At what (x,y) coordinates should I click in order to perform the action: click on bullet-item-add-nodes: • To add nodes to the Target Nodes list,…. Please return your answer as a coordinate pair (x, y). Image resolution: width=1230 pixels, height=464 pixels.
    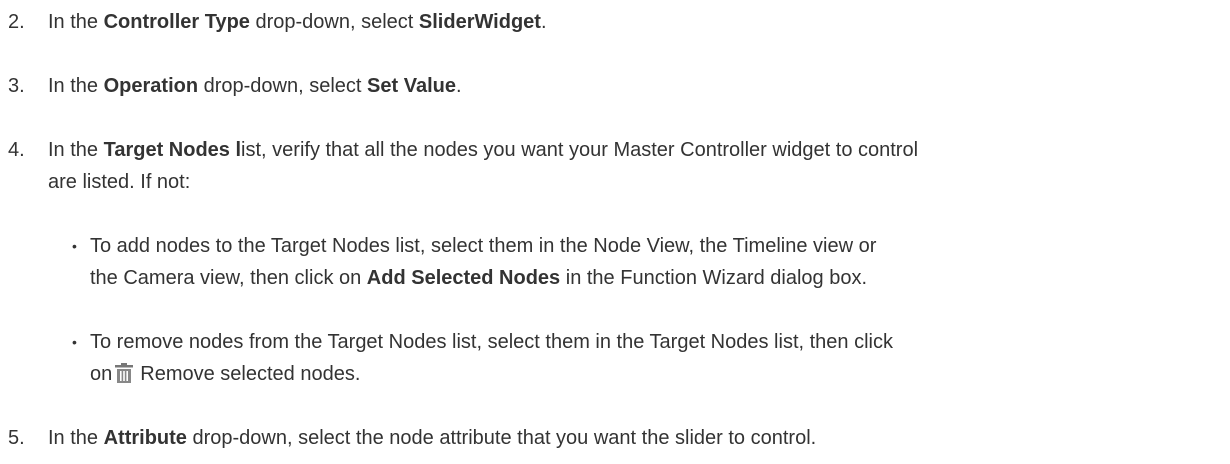
    Looking at the image, I should click on (633, 262).